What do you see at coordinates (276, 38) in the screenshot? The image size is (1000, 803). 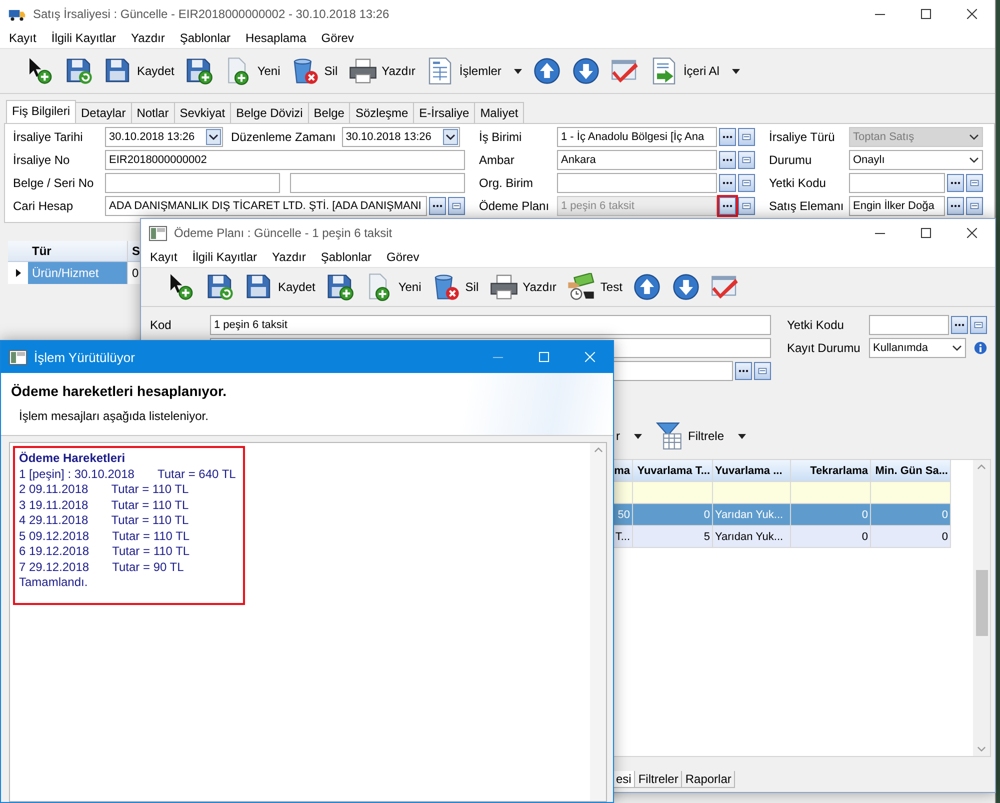 I see `menu-item: Hesaplama` at bounding box center [276, 38].